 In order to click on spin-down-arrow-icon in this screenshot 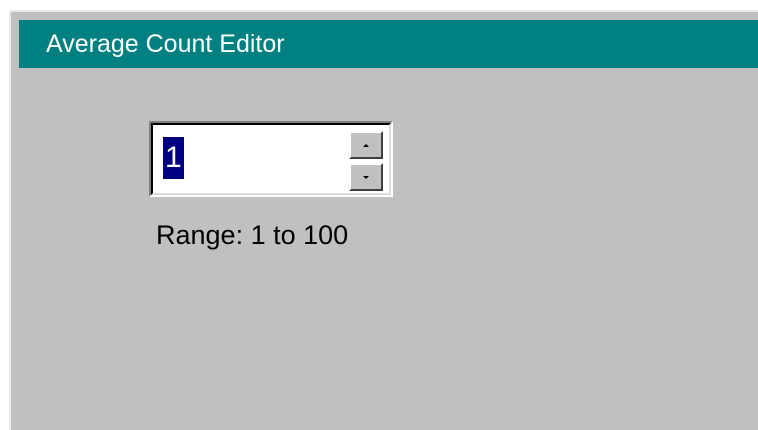, I will do `click(366, 177)`.